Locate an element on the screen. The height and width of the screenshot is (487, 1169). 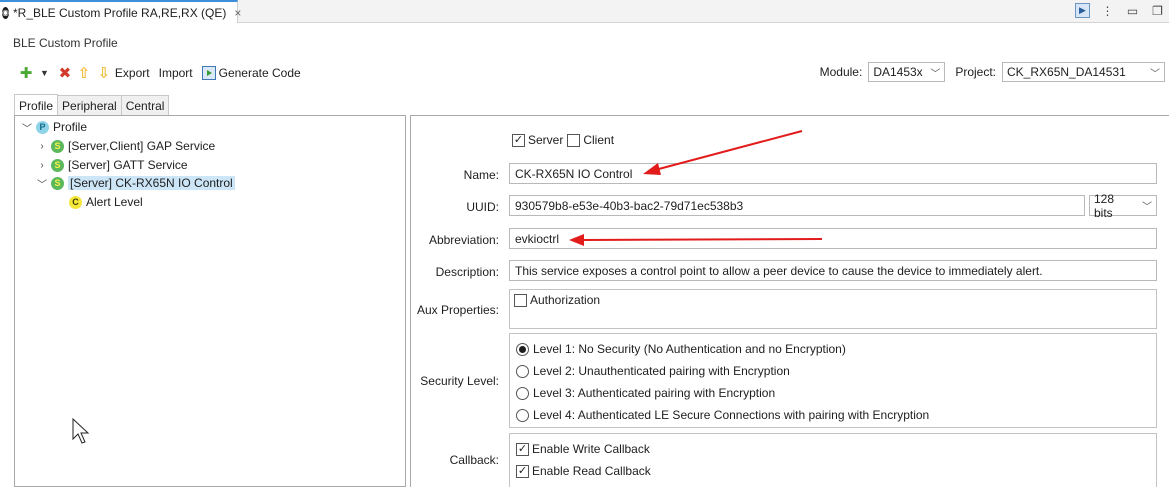
client-checkbox is located at coordinates (574, 140).